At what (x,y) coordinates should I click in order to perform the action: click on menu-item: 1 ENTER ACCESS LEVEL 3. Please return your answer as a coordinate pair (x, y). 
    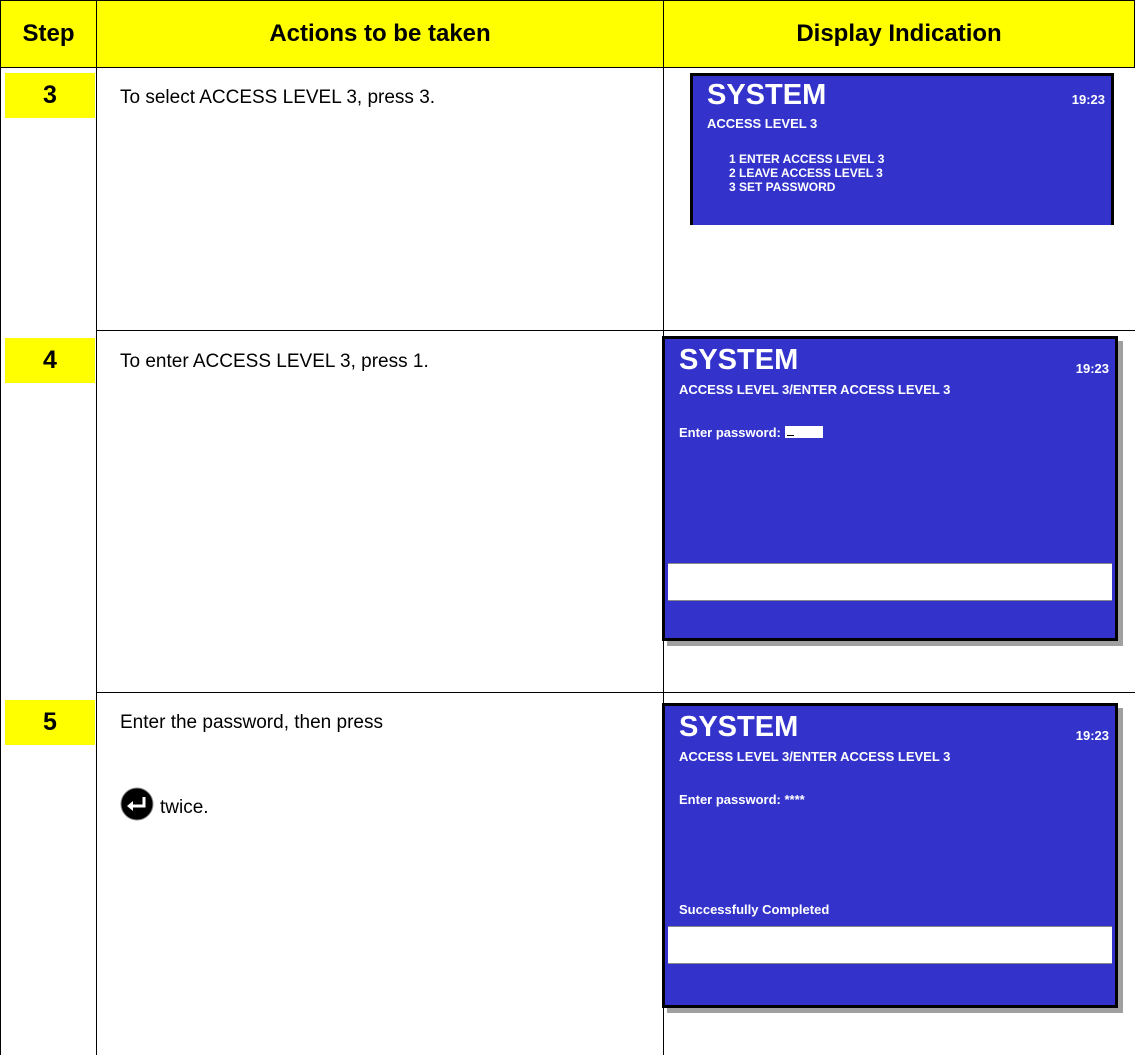
    Looking at the image, I should click on (807, 159).